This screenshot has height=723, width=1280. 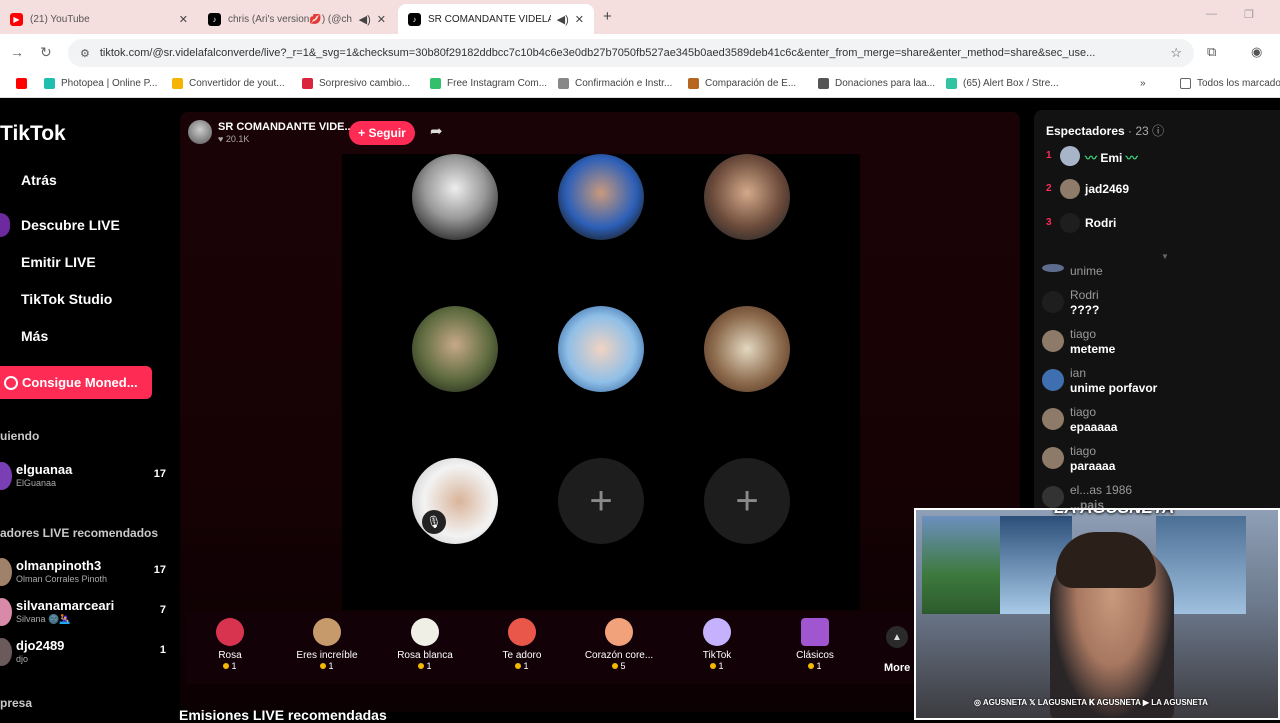 I want to click on guest-seat: 🎙, so click(x=455, y=501).